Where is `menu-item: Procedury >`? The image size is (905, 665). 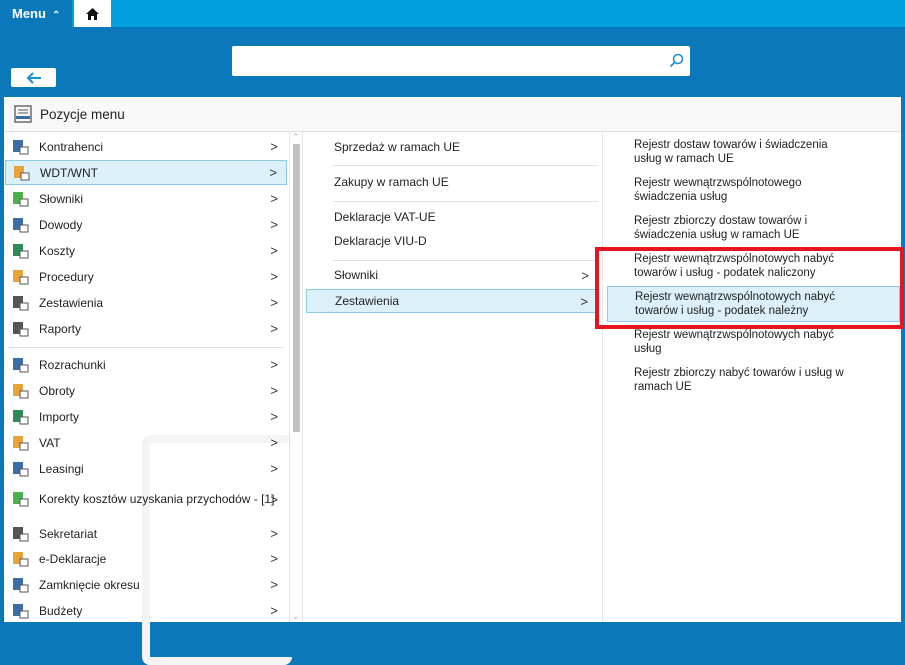 menu-item: Procedury > is located at coordinates (146, 276).